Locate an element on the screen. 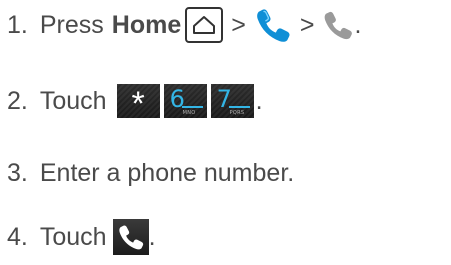 The width and height of the screenshot is (451, 265). step-text: Enter a phone number. is located at coordinates (167, 173).